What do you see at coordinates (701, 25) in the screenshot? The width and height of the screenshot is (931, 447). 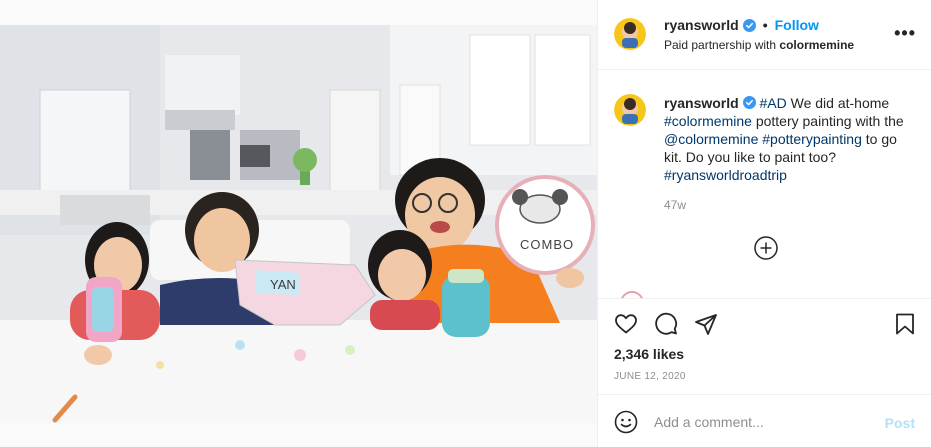 I see `header-username: ryansworld` at bounding box center [701, 25].